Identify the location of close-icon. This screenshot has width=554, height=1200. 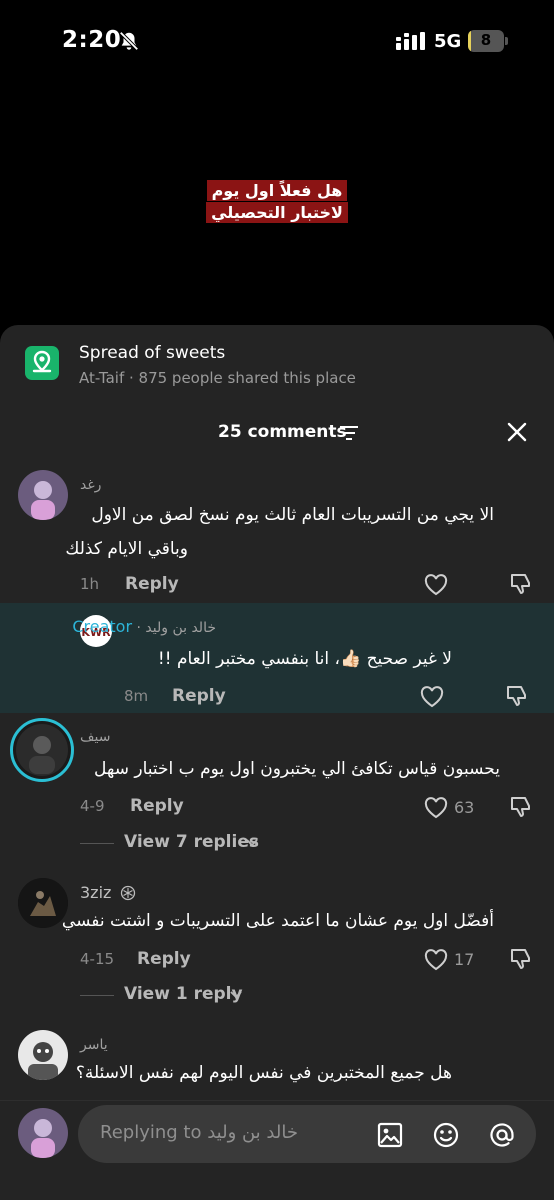
(517, 432).